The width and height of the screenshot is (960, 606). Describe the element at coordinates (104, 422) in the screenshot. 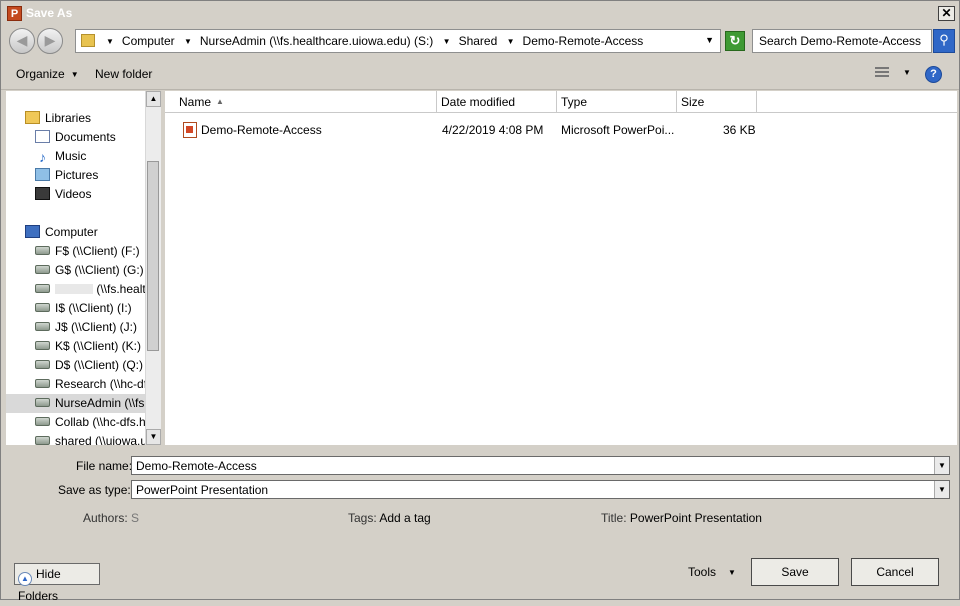

I see `sidebar-item-label: Collab (\\hc-dfs.he` at that location.